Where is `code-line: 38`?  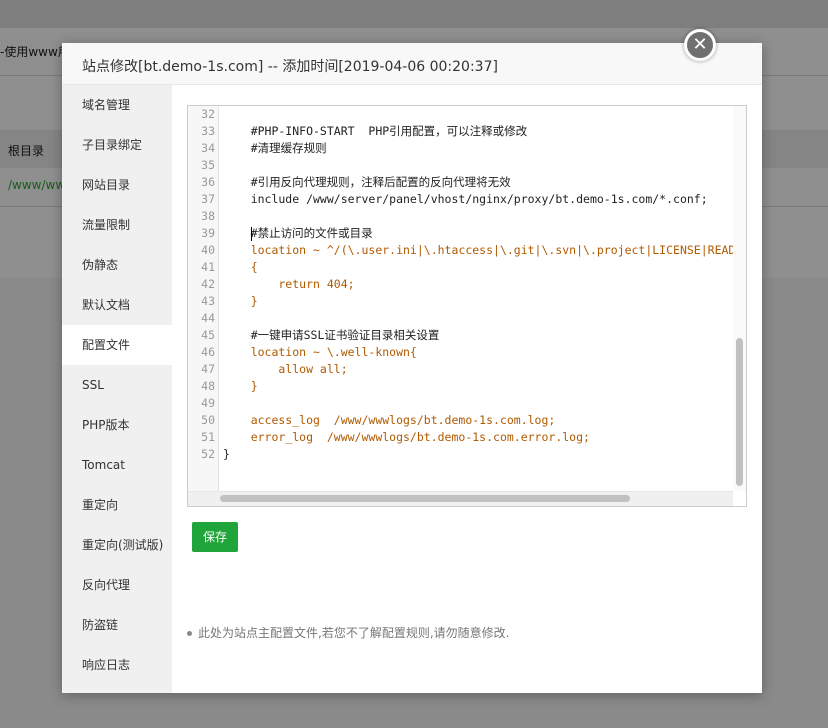 code-line: 38 is located at coordinates (460, 216).